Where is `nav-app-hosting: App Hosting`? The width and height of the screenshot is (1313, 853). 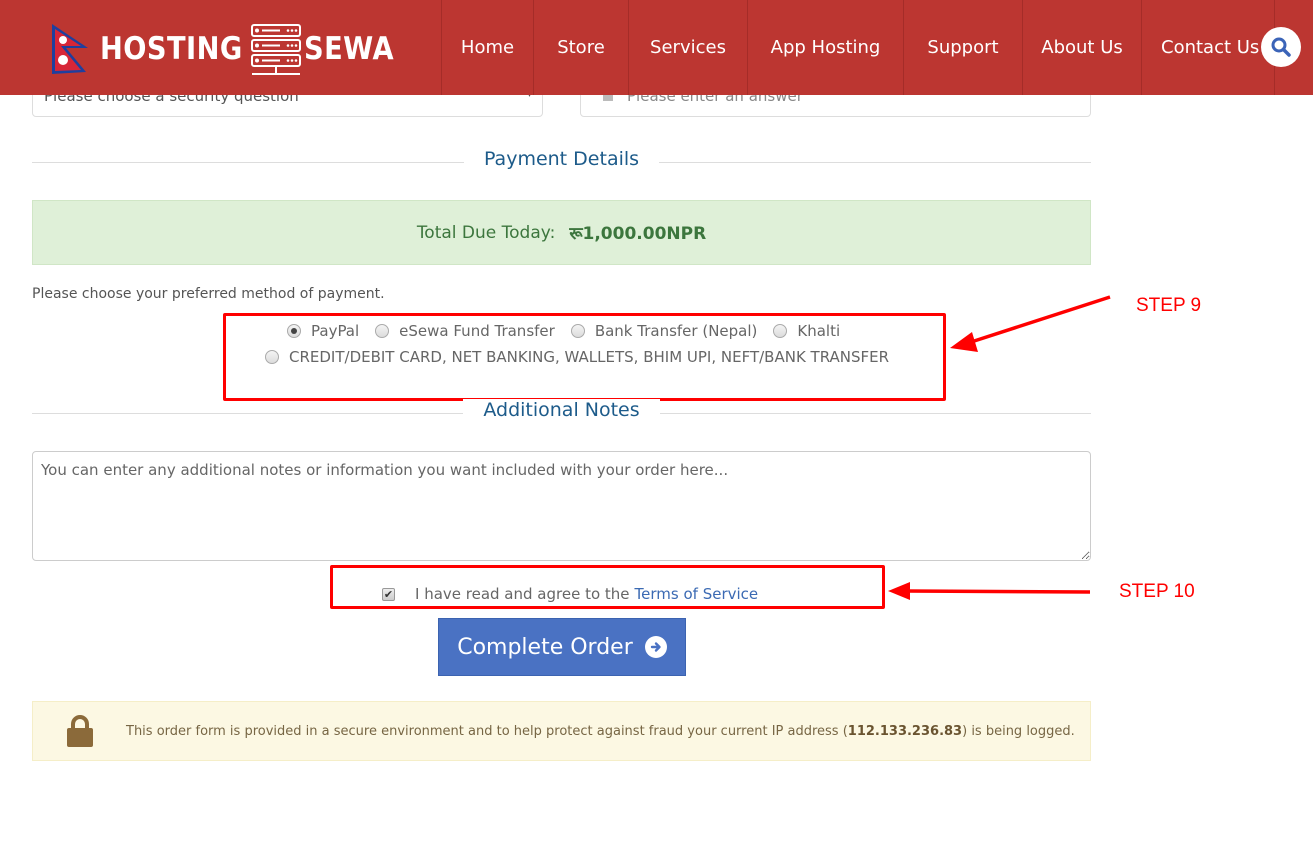 nav-app-hosting: App Hosting is located at coordinates (825, 47).